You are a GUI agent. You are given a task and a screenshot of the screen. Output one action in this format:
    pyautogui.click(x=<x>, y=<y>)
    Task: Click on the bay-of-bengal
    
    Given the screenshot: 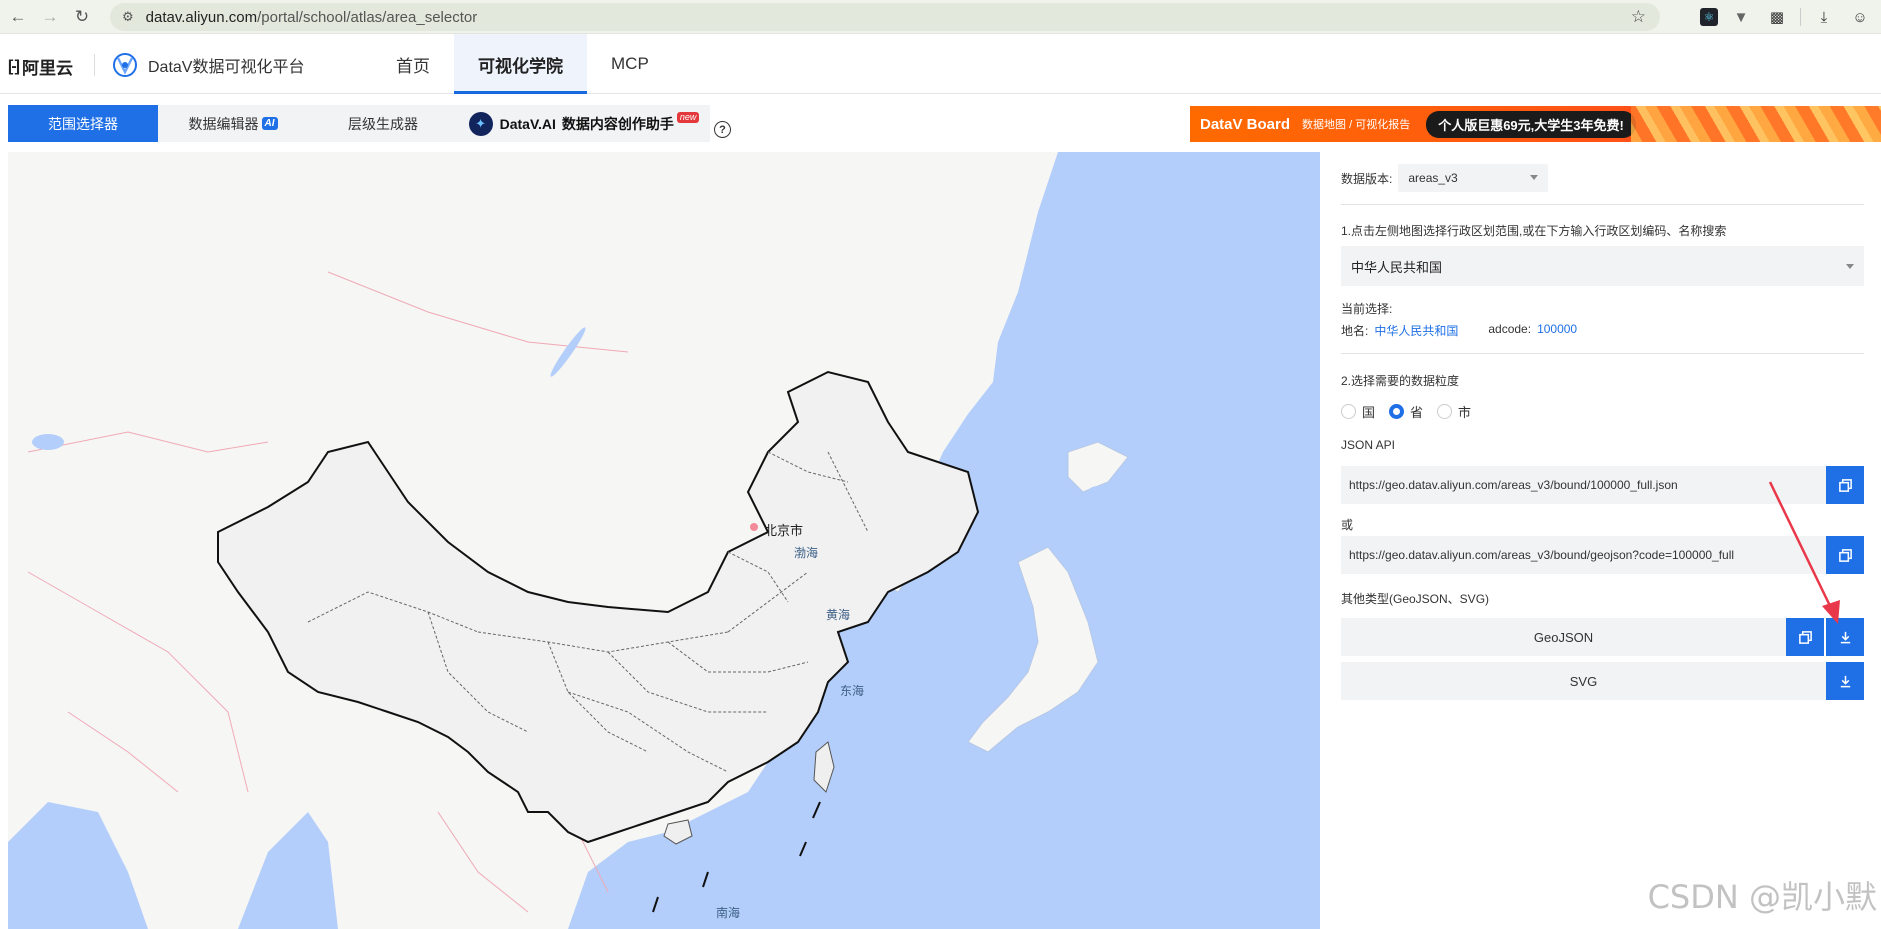 What is the action you would take?
    pyautogui.click(x=288, y=870)
    